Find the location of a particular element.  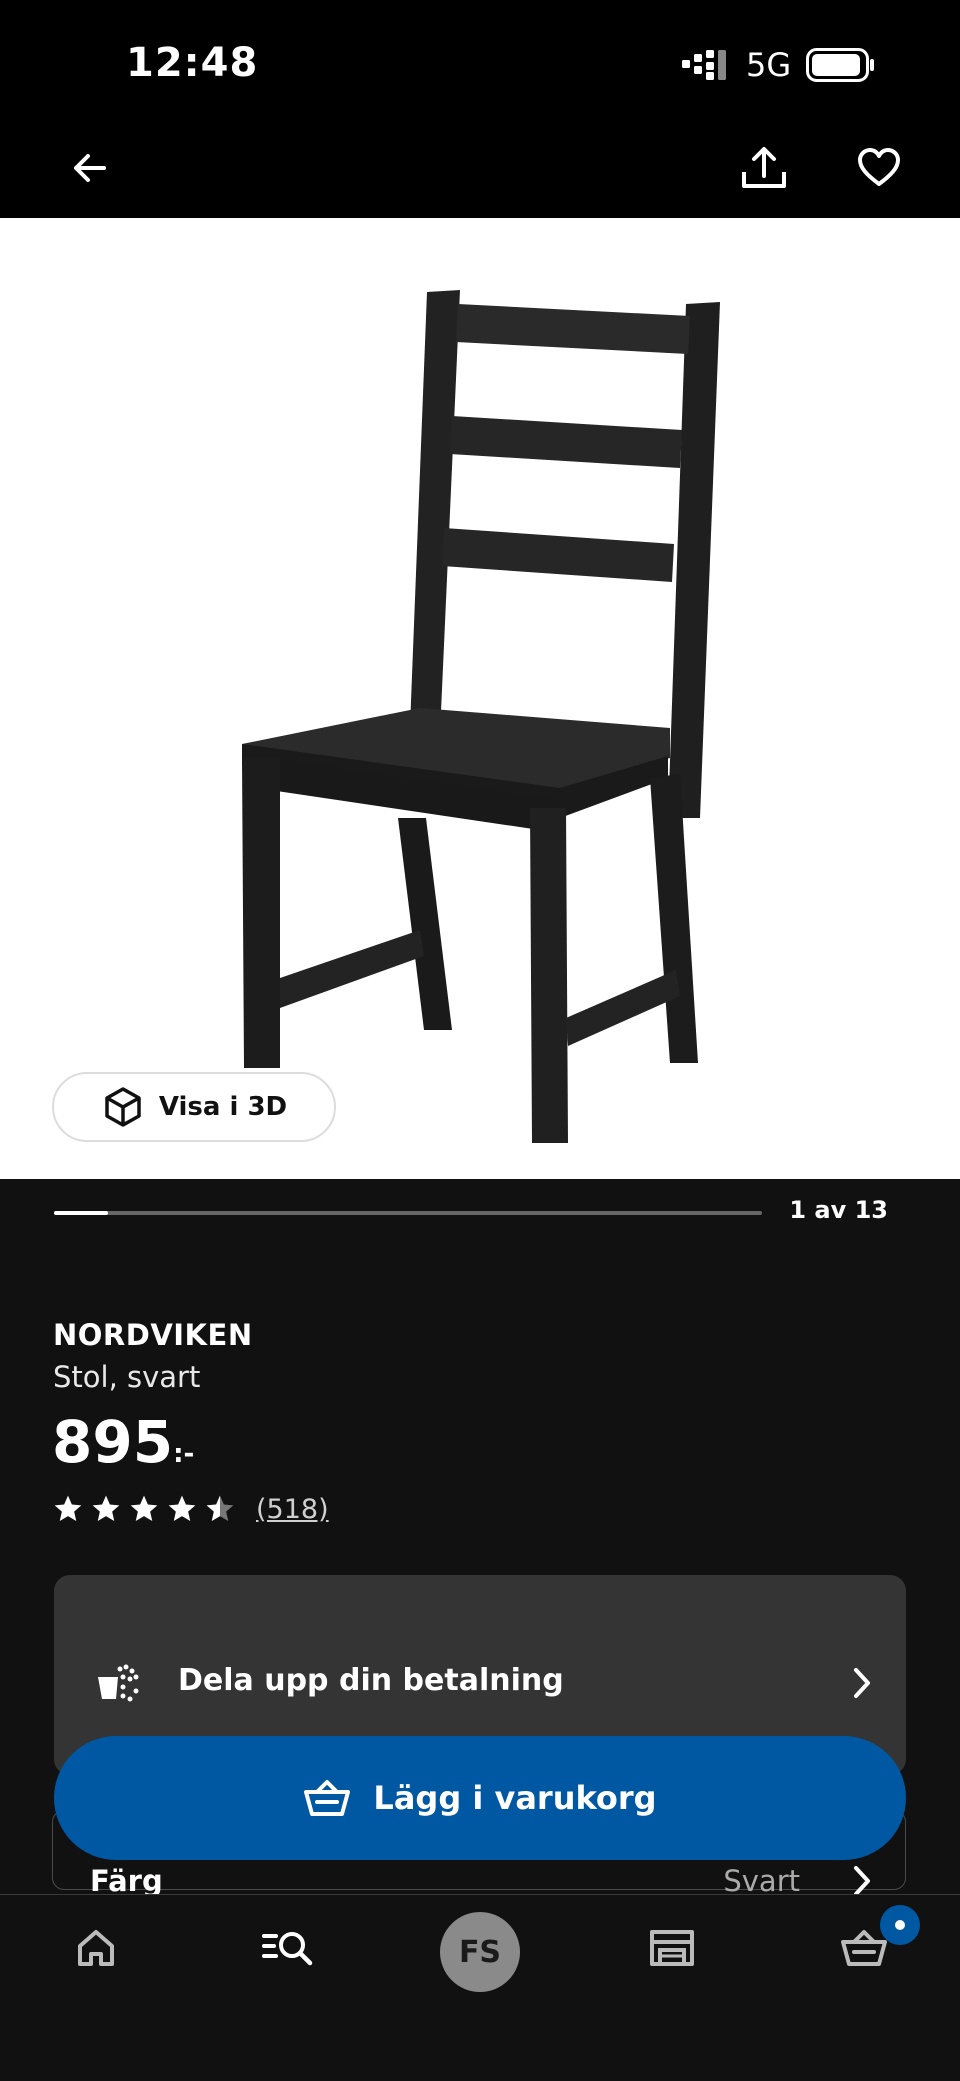

back-button is located at coordinates (90, 168).